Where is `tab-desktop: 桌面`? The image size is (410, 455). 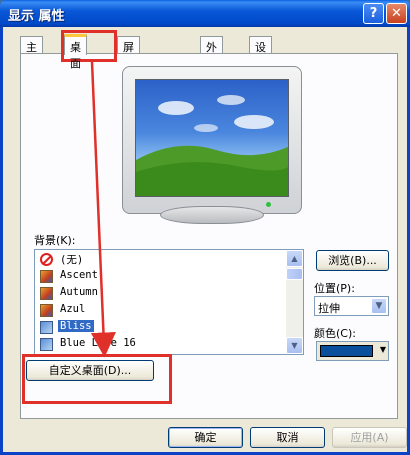 tab-desktop: 桌面 is located at coordinates (75, 52).